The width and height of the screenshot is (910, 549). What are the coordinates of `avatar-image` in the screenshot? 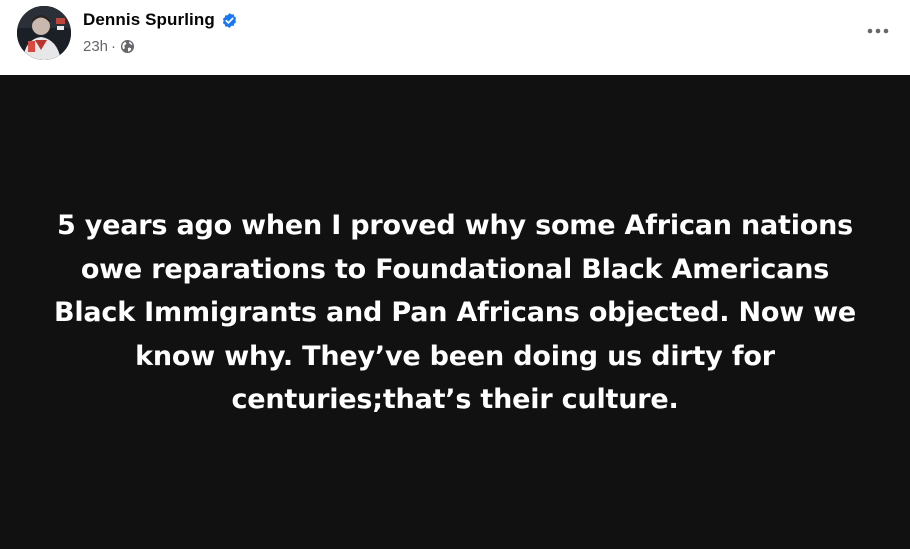 It's located at (44, 33).